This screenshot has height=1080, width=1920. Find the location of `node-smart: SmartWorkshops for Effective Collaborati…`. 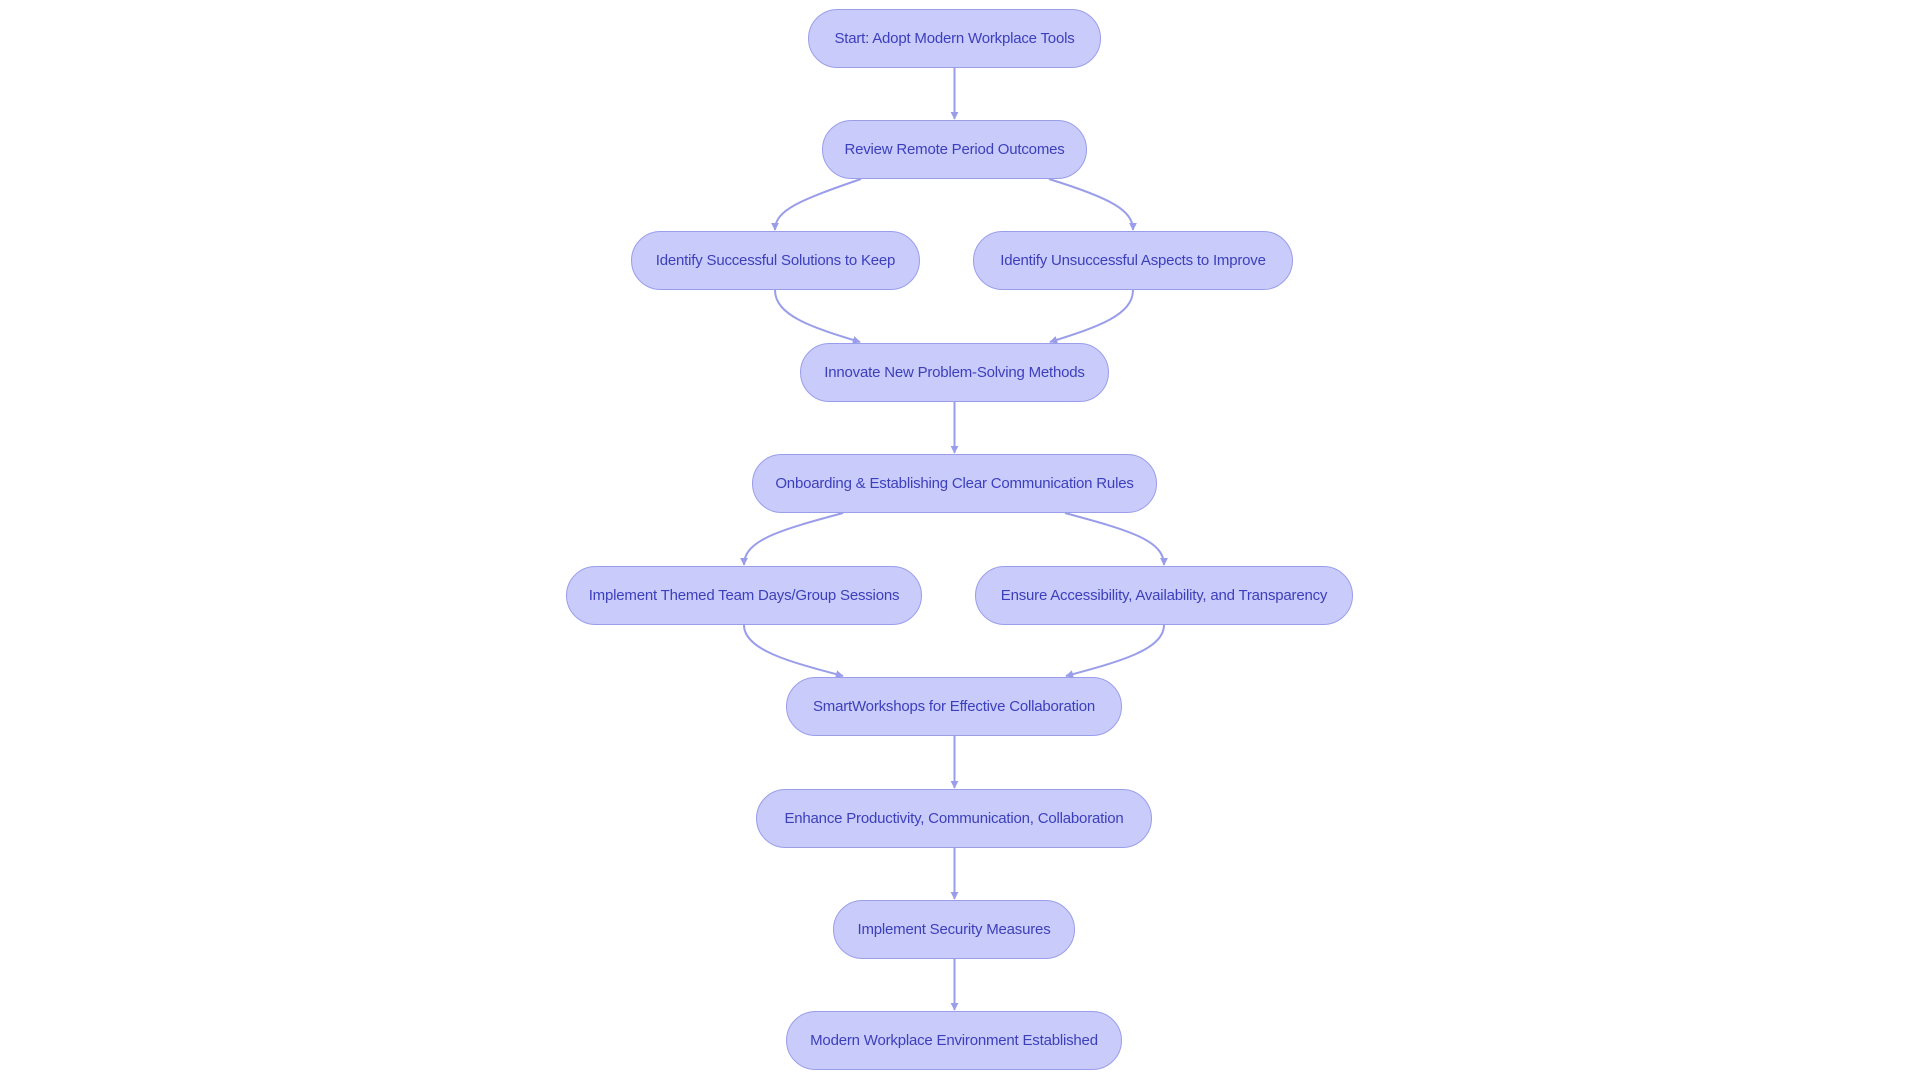

node-smart: SmartWorkshops for Effective Collaborati… is located at coordinates (954, 706).